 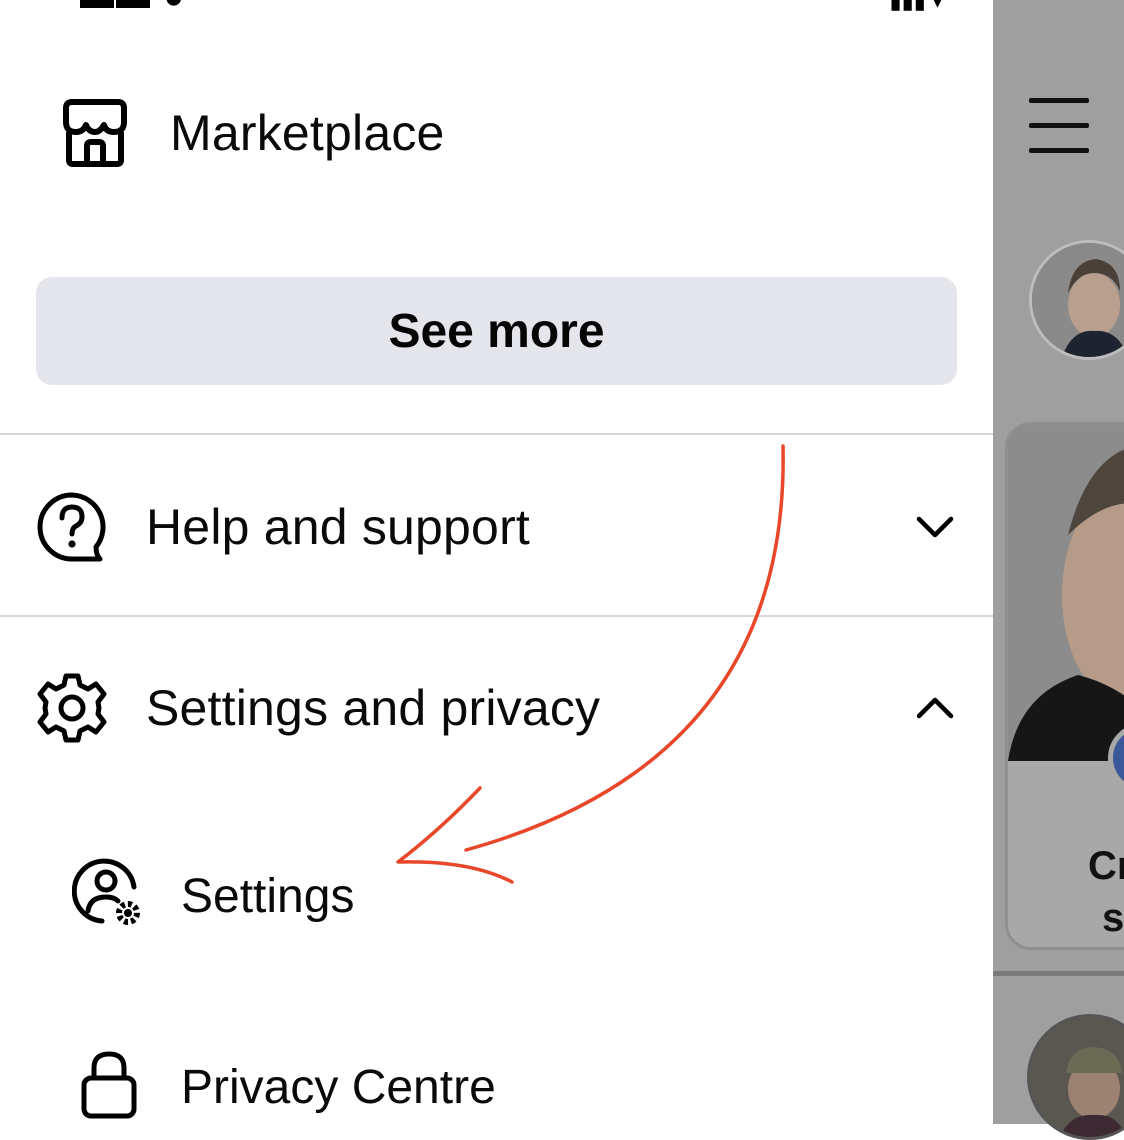 I want to click on story-caption: Cr s, so click(x=1106, y=892).